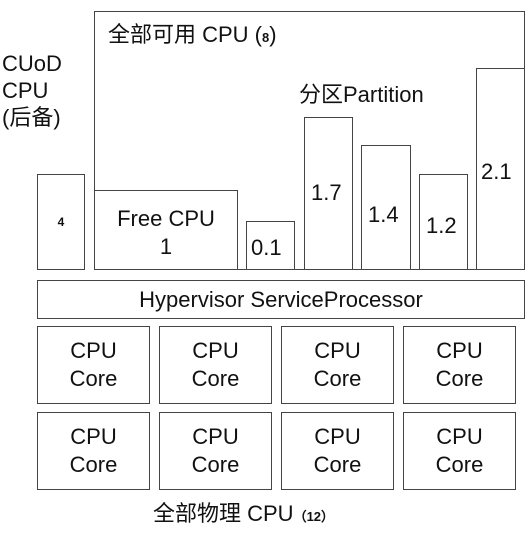  I want to click on partition-value: 1.2, so click(441, 225).